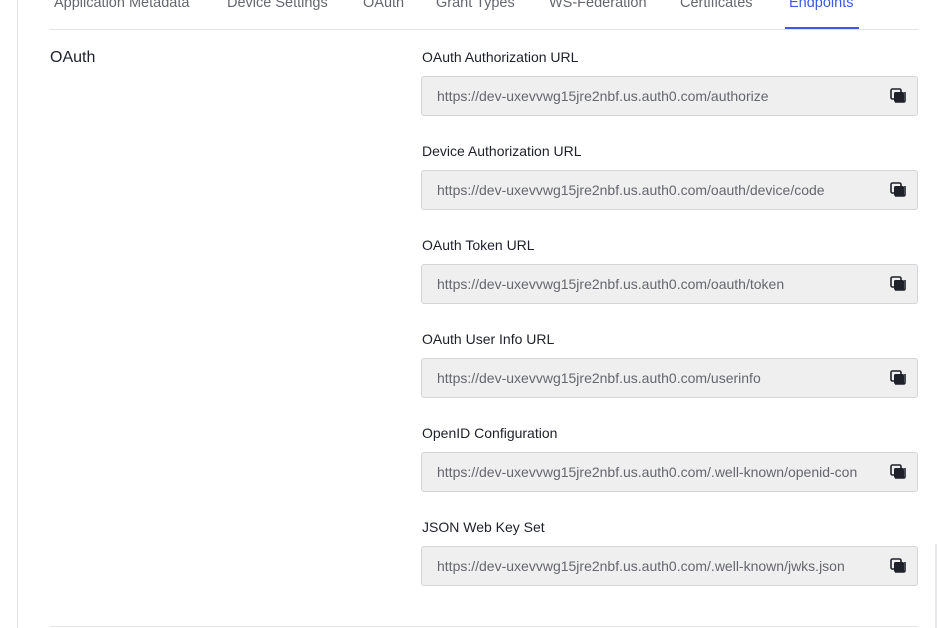  What do you see at coordinates (73, 57) in the screenshot?
I see `section-title: OAuth` at bounding box center [73, 57].